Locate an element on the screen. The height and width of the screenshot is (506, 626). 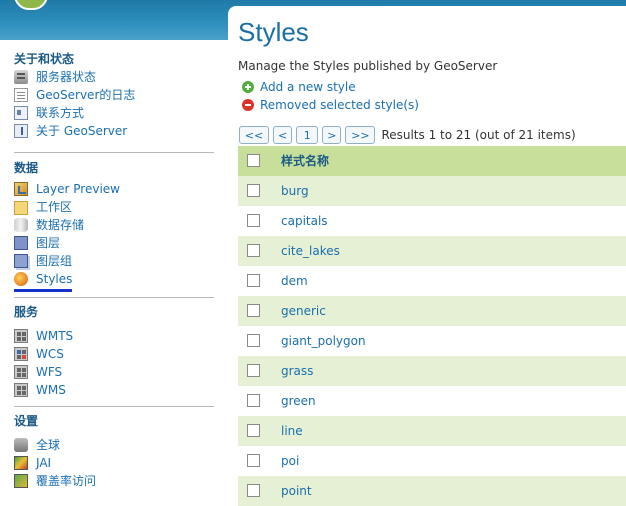
sidebar-item-label: 图层 is located at coordinates (48, 243).